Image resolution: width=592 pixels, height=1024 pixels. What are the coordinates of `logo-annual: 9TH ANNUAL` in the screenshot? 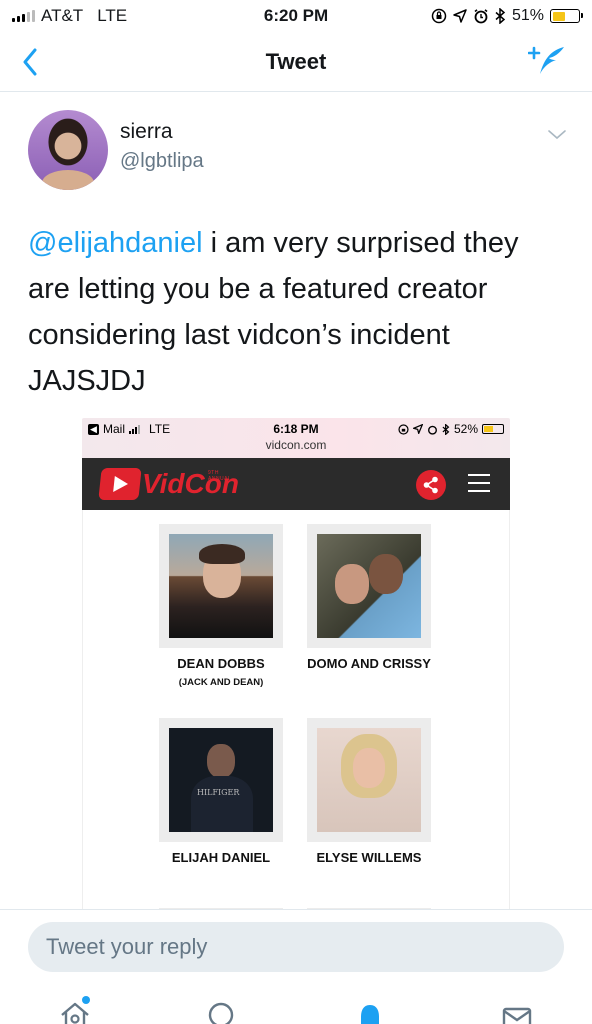 It's located at (220, 476).